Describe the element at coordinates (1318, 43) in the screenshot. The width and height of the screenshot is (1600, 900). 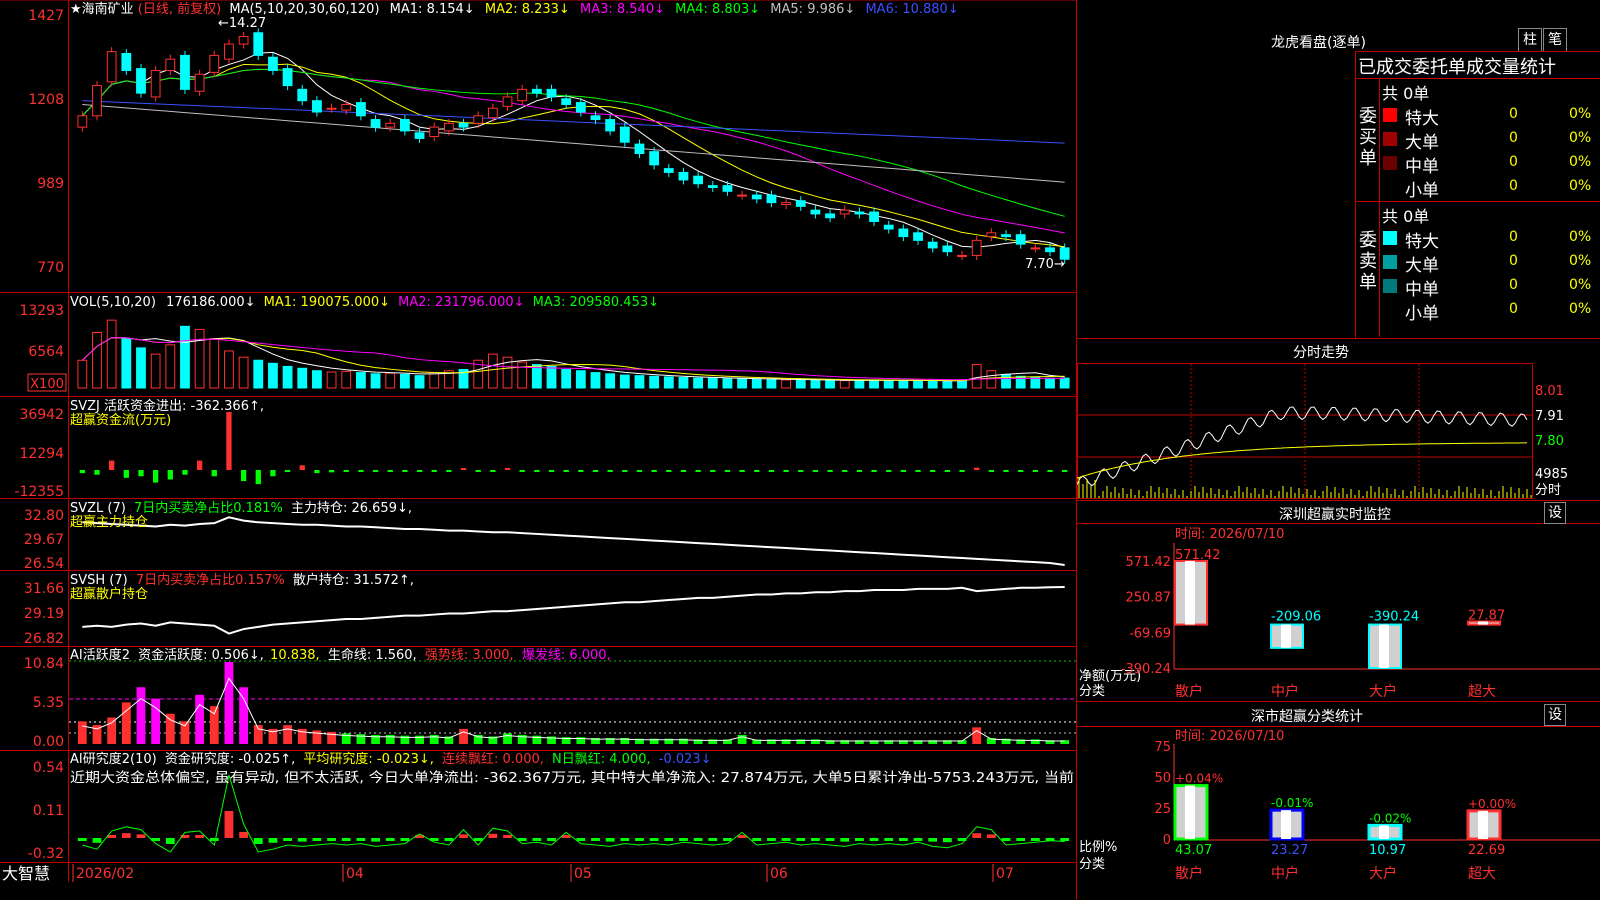
I see `lhkp-title: 龙虎看盘(逐单)` at that location.